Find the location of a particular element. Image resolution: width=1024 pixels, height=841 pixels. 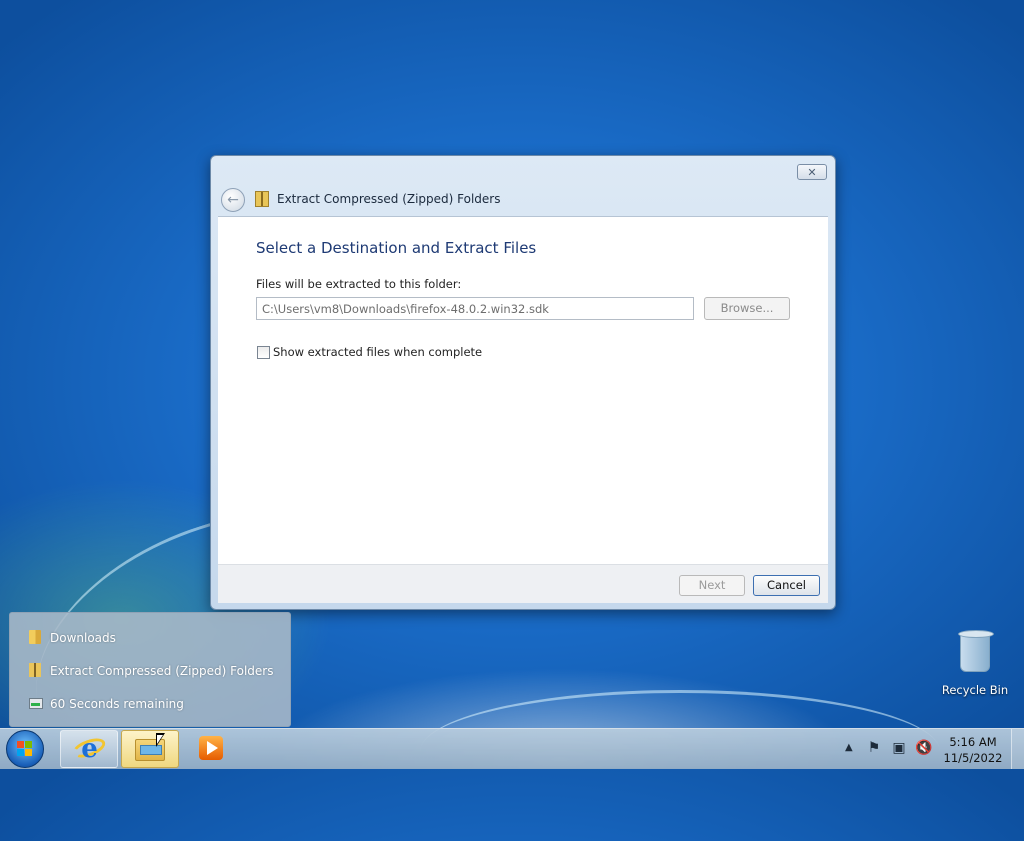

back-button: ← is located at coordinates (233, 200).